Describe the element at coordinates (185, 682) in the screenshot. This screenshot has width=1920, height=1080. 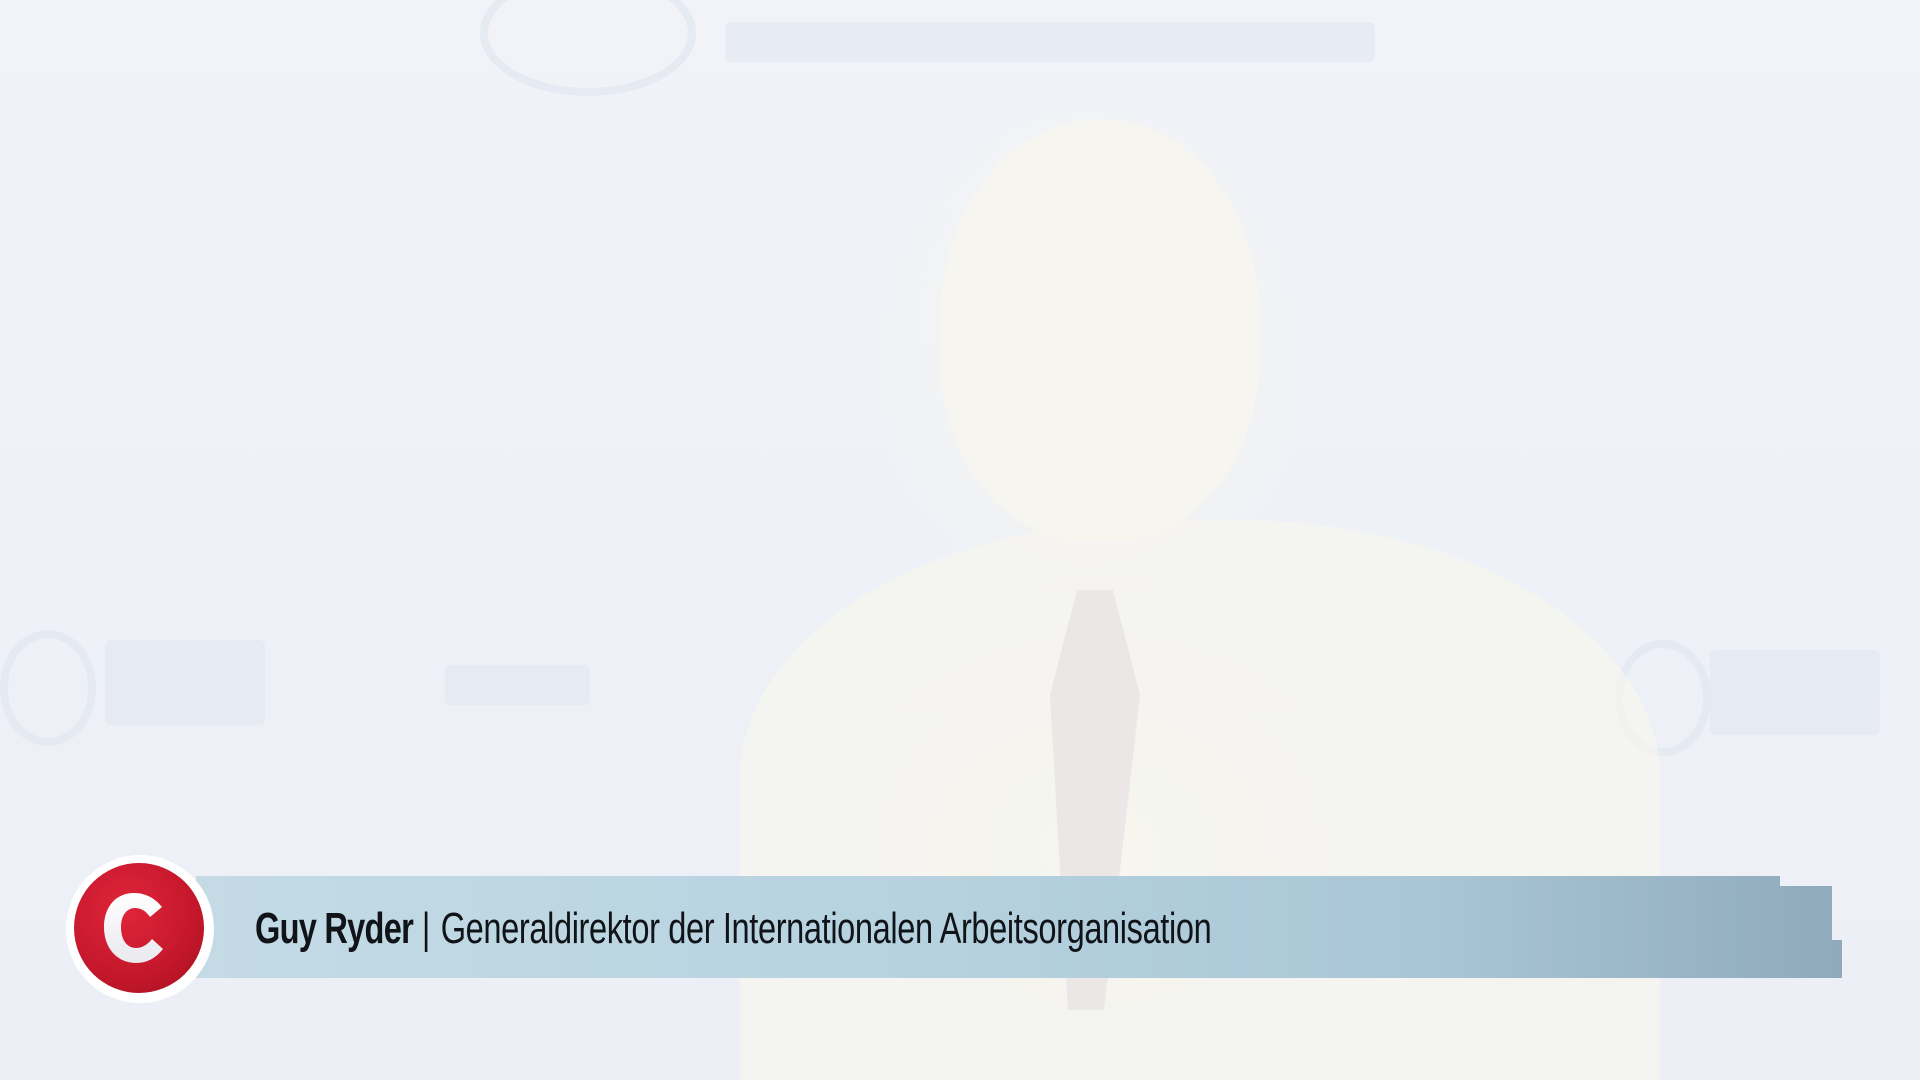
I see `faded-backdrop-text-left` at that location.